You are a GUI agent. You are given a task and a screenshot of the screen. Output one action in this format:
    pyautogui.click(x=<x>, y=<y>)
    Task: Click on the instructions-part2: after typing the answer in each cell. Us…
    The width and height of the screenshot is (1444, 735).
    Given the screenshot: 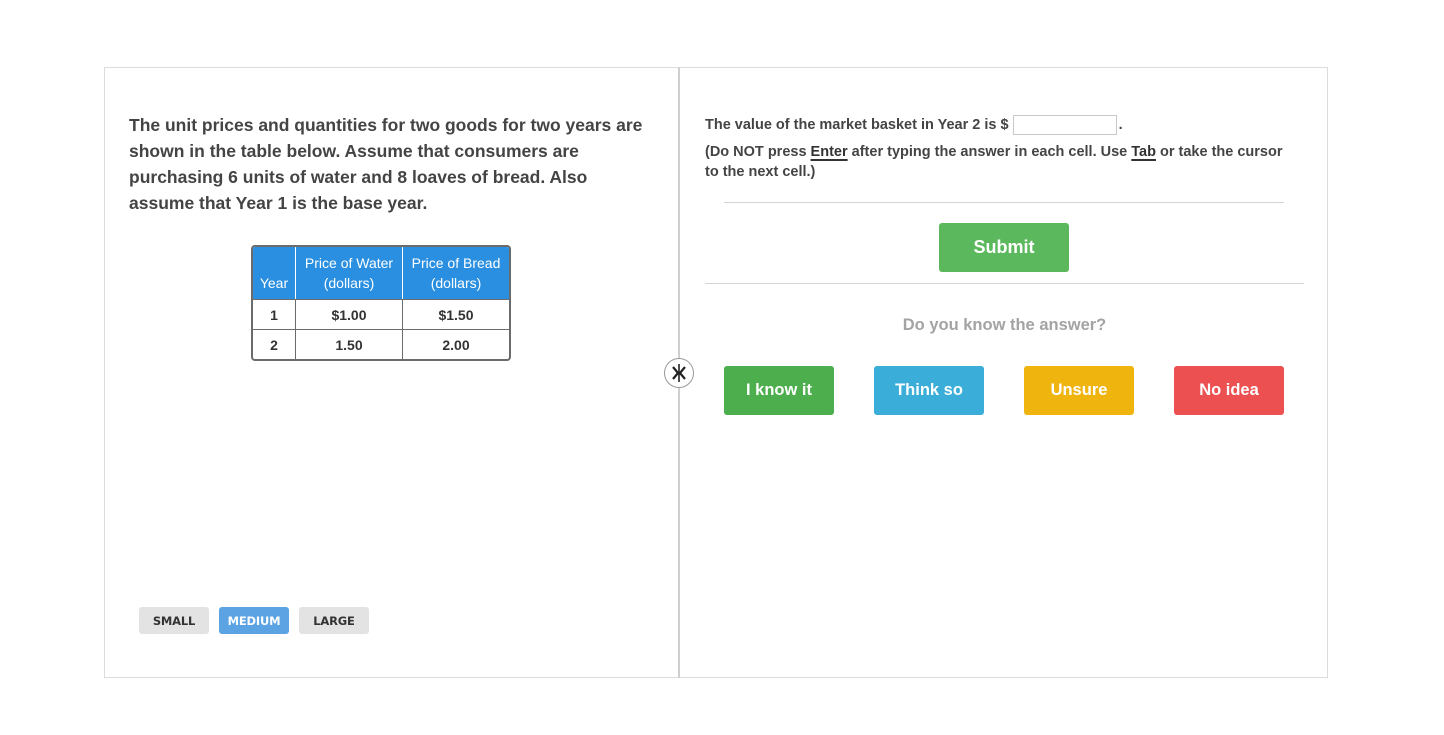 What is the action you would take?
    pyautogui.click(x=989, y=152)
    